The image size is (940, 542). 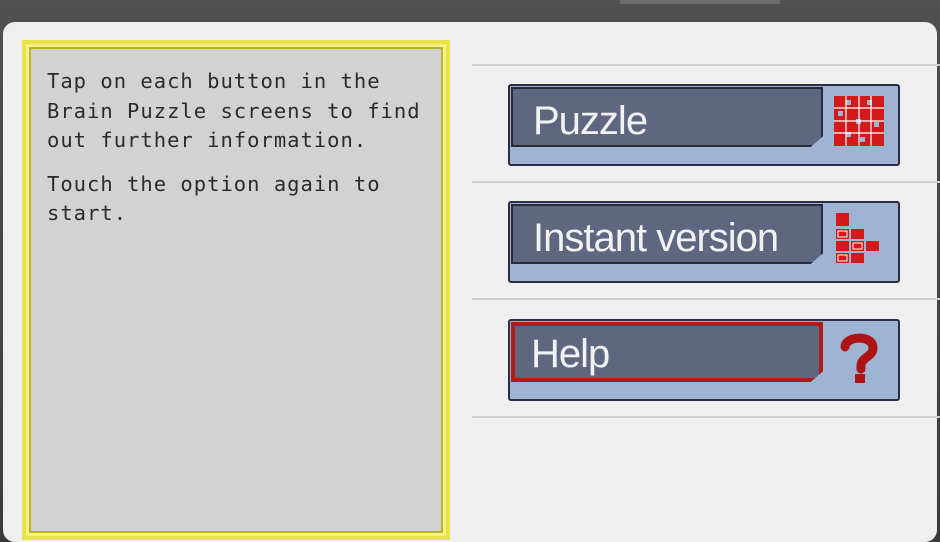 I want to click on help-button-label: Help, so click(x=570, y=354).